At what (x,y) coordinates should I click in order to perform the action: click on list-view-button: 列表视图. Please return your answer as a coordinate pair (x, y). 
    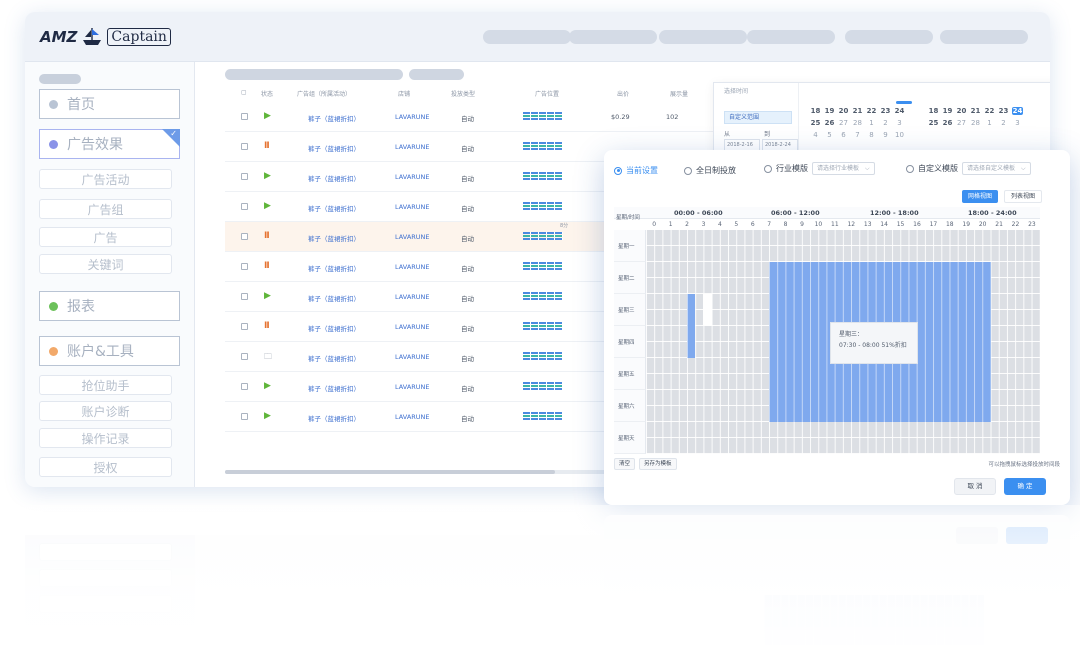
    Looking at the image, I should click on (1022, 196).